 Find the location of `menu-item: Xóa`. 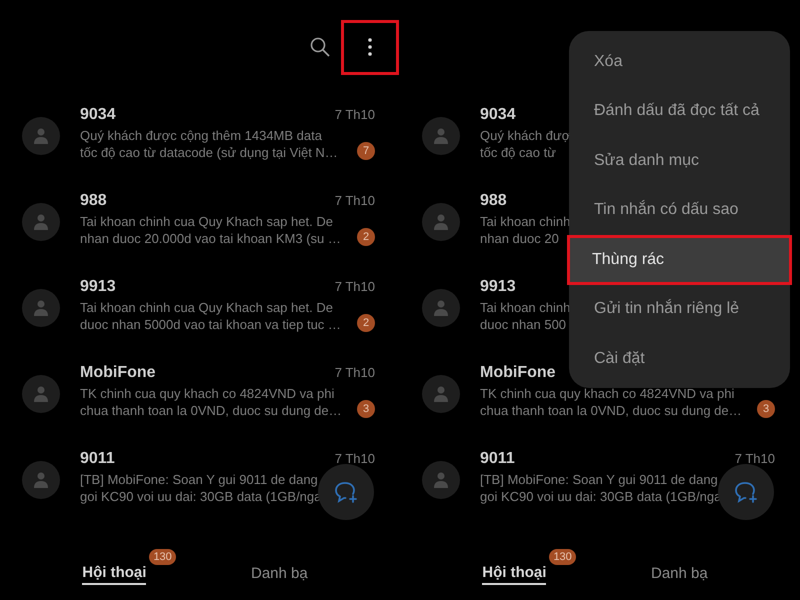

menu-item: Xóa is located at coordinates (679, 61).